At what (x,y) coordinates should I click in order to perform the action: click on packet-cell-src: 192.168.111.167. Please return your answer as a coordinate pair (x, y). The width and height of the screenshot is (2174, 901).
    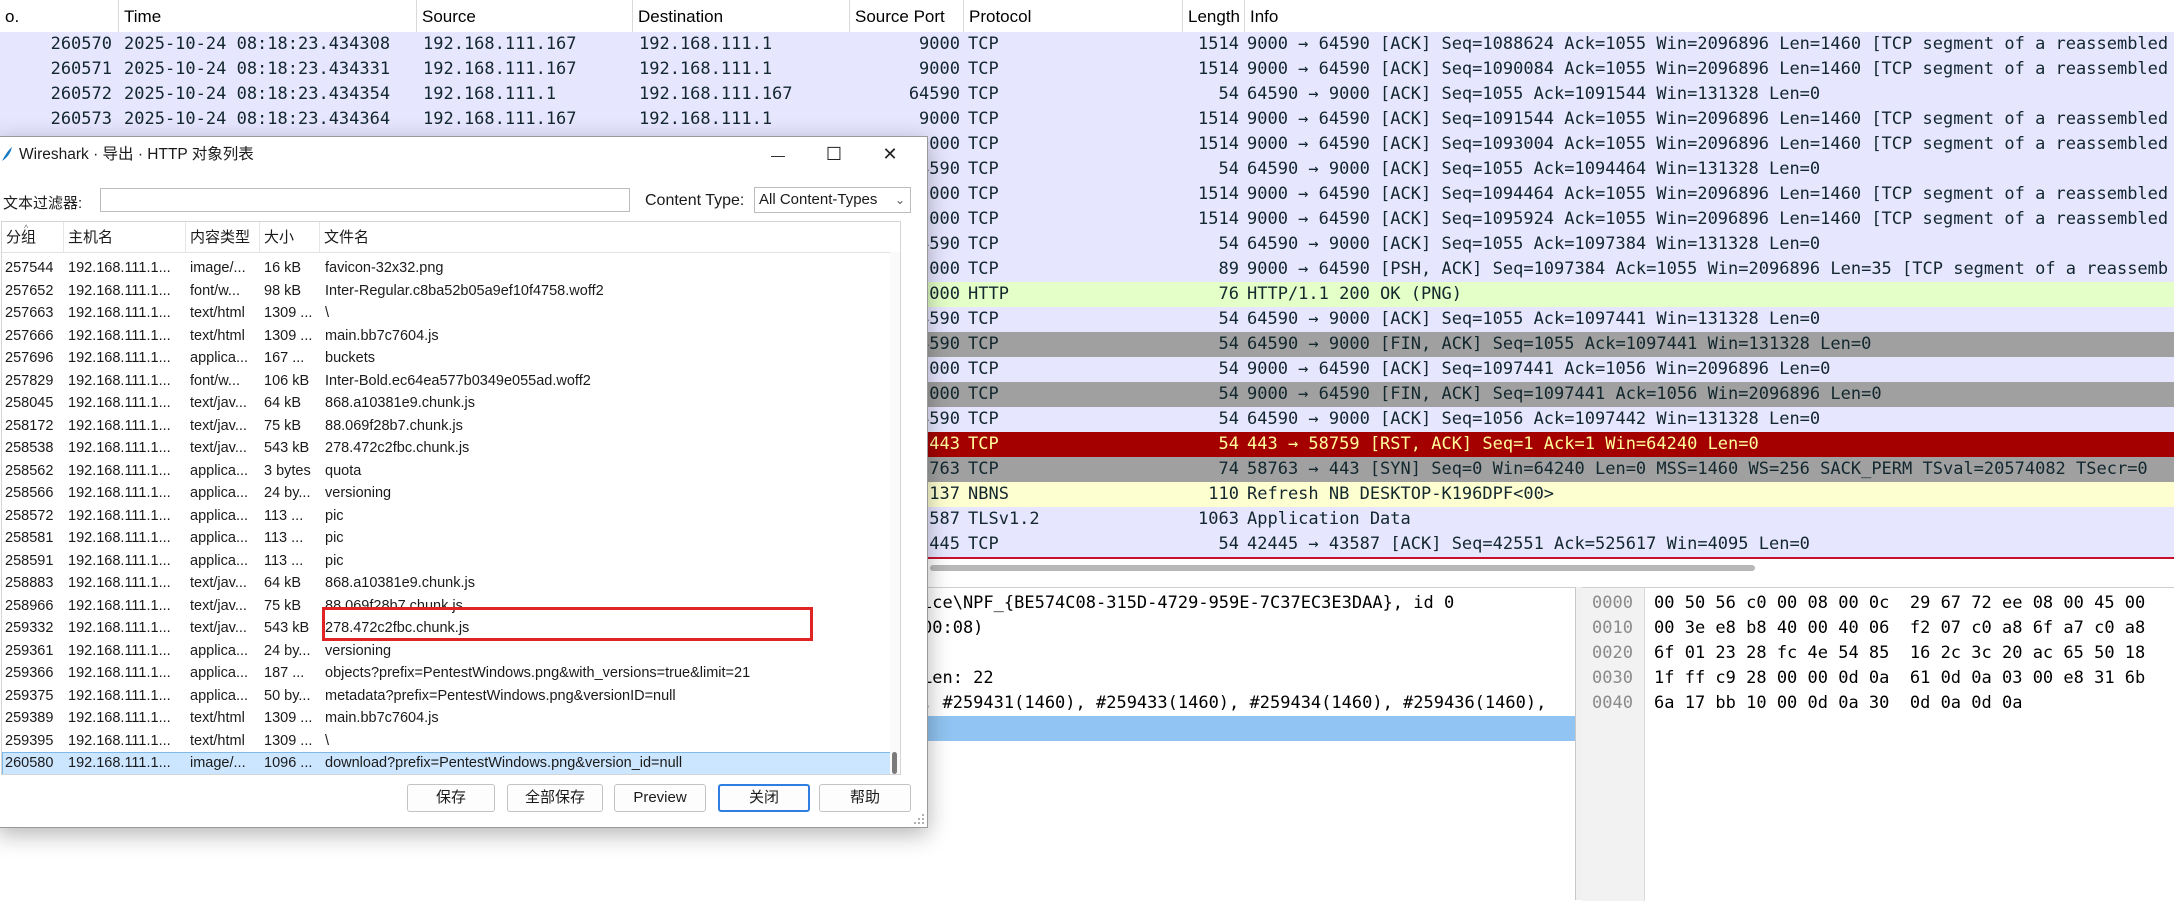
    Looking at the image, I should click on (500, 69).